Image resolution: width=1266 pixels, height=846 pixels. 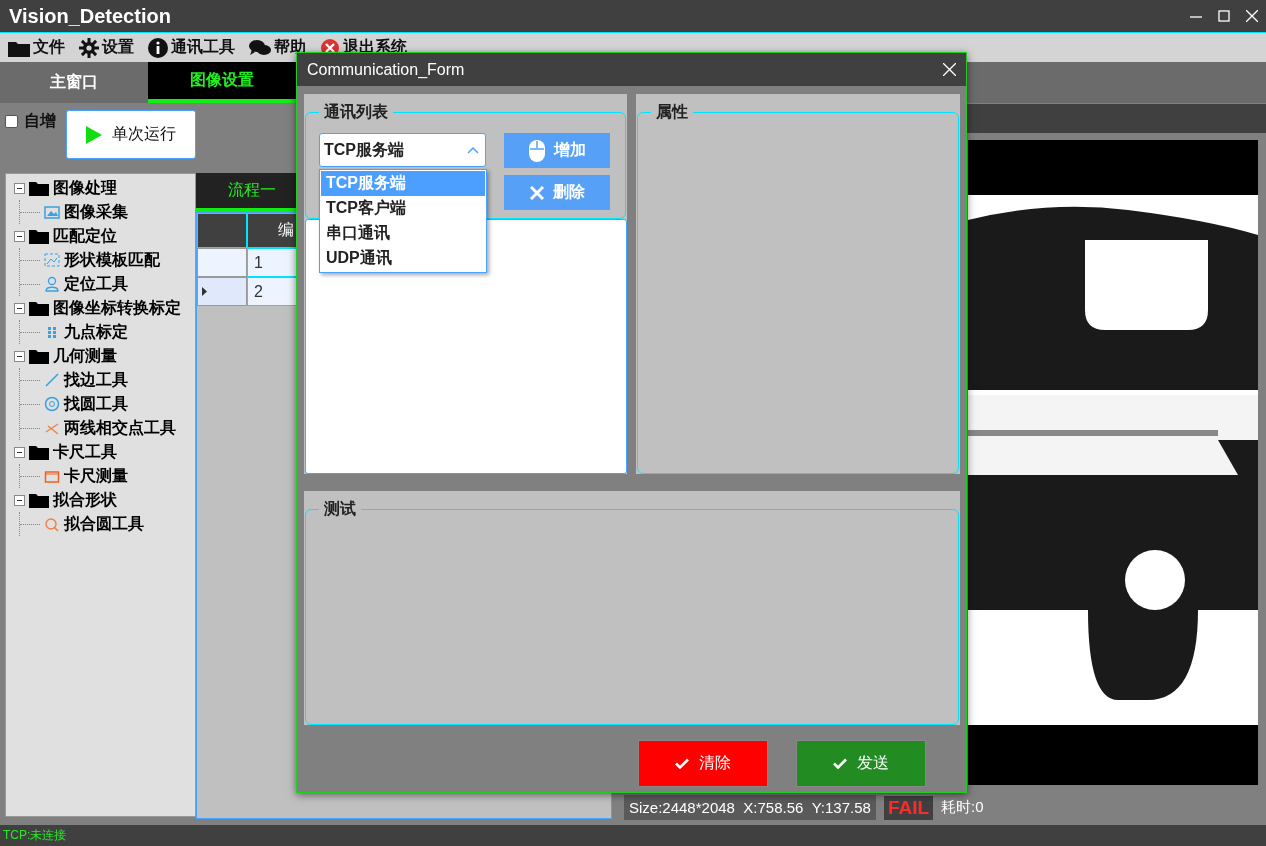 I want to click on clear-button: 清除, so click(x=703, y=763).